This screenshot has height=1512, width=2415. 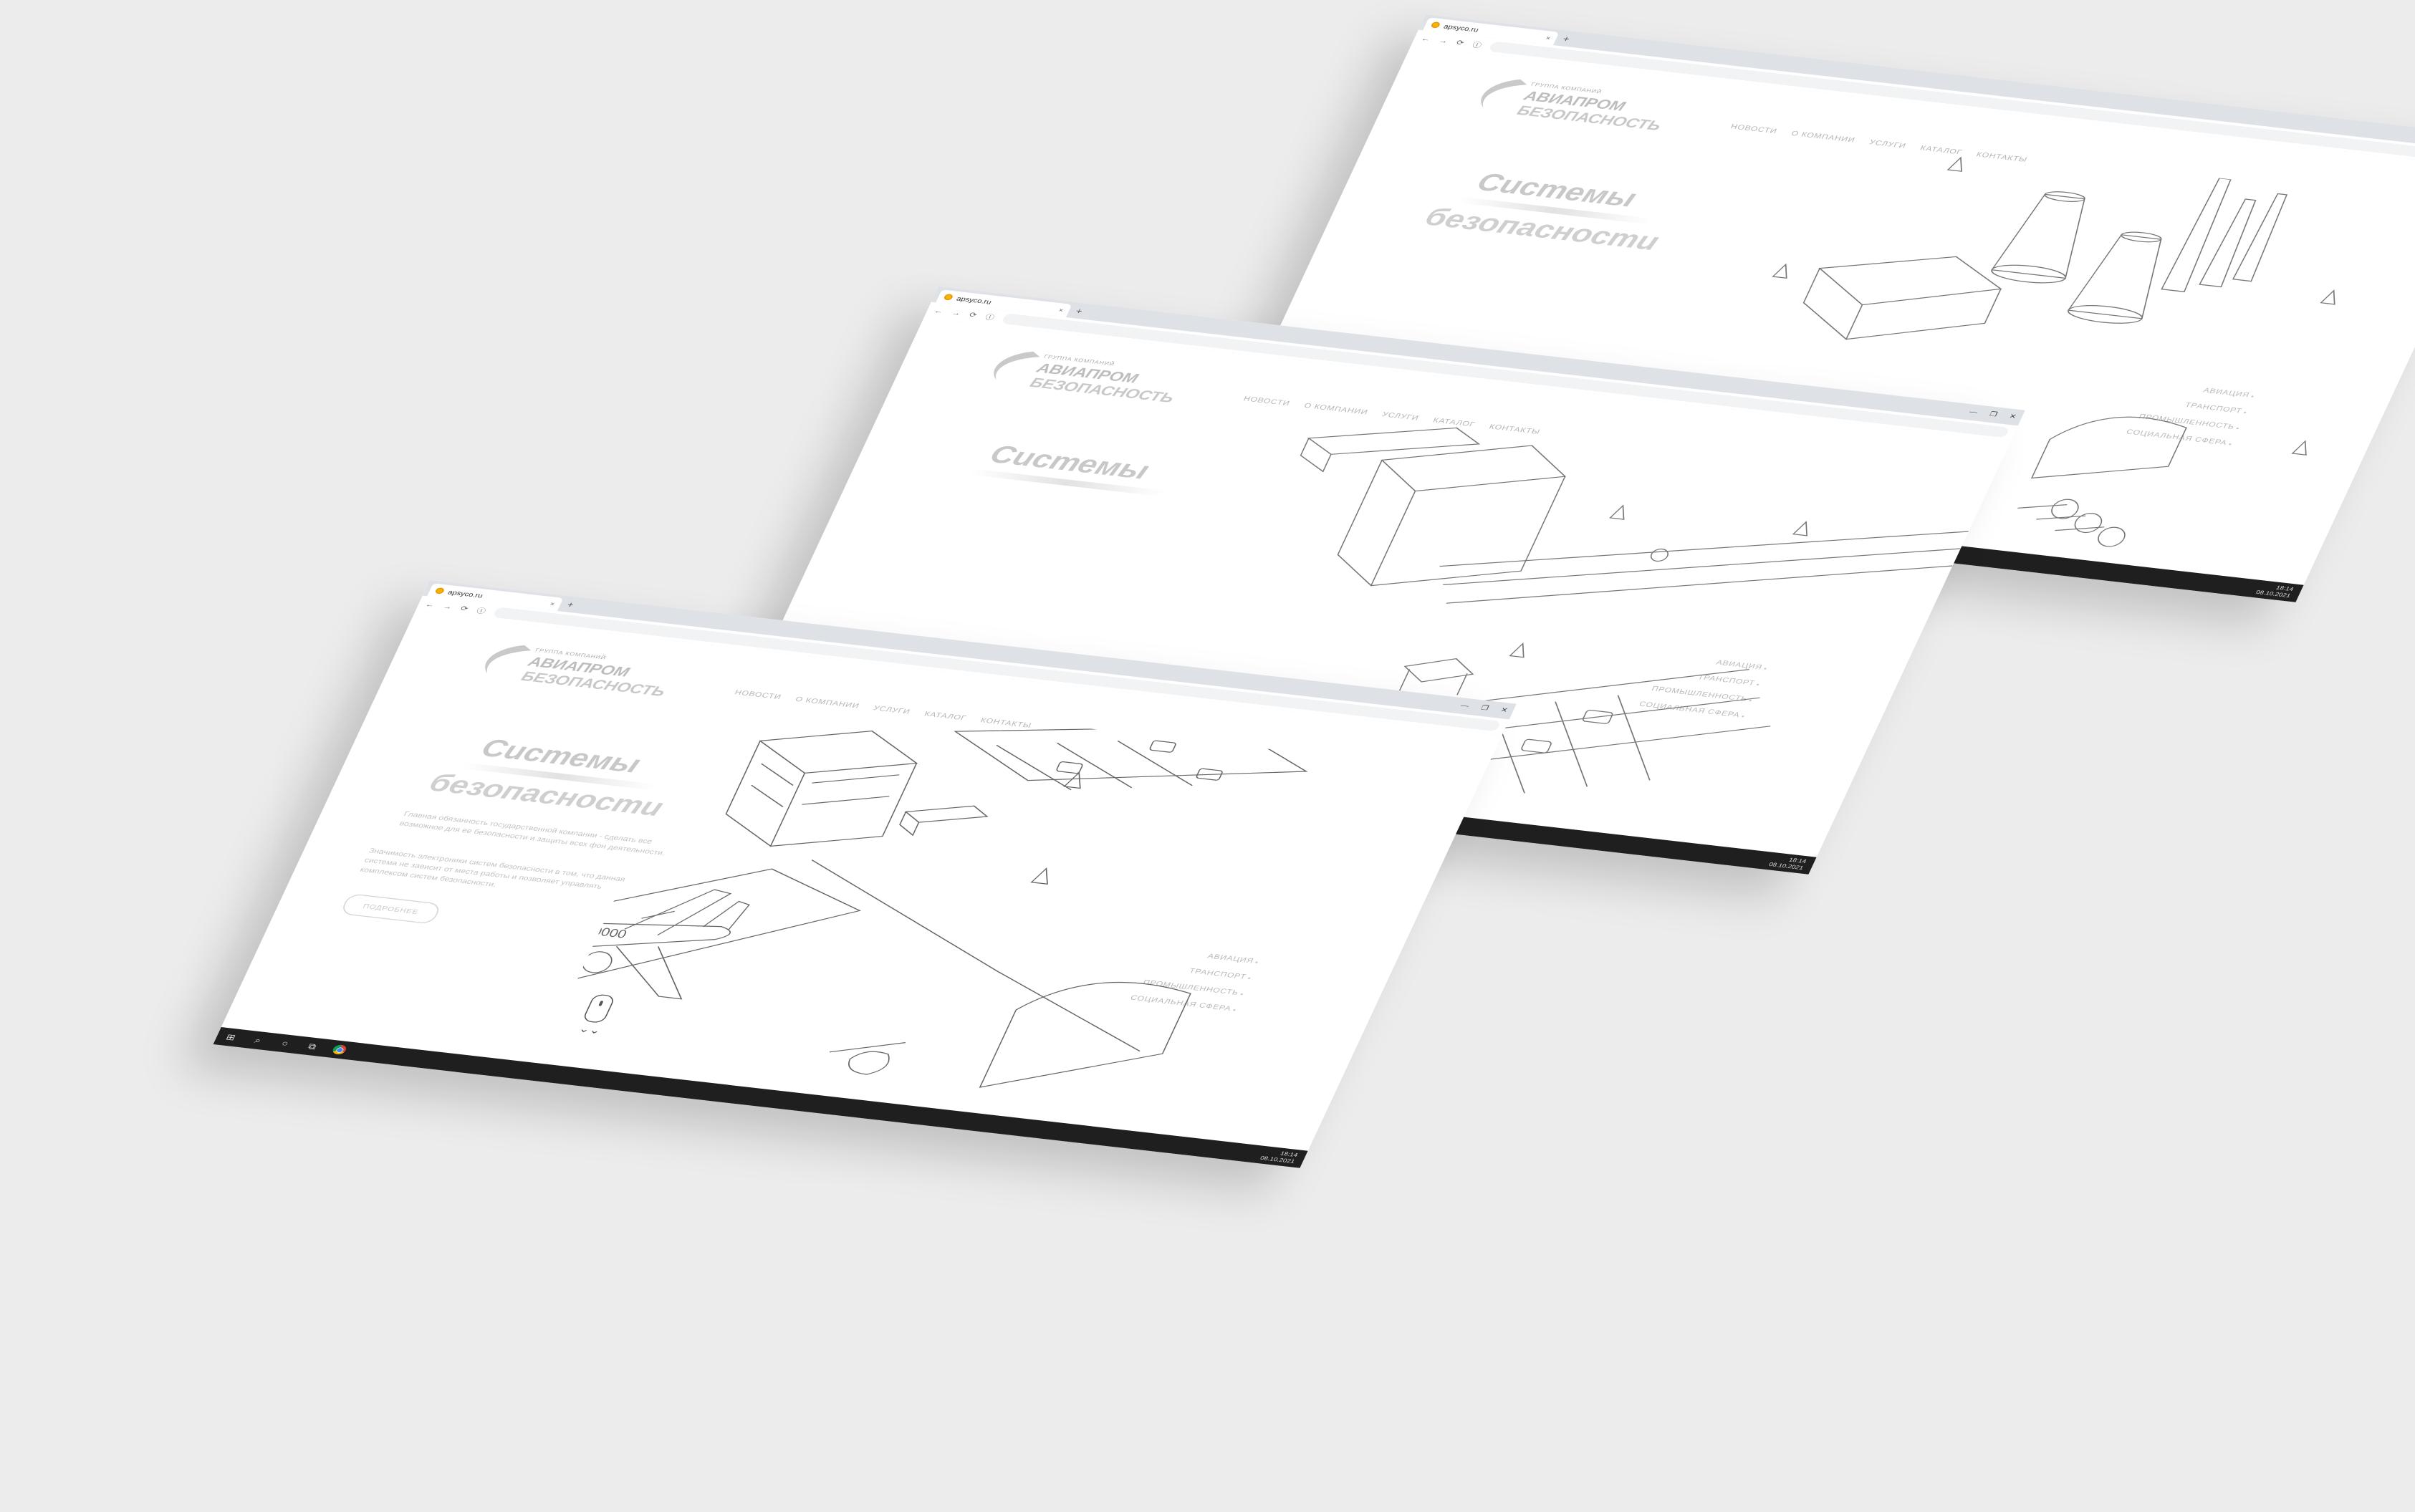 What do you see at coordinates (868, 1058) in the screenshot?
I see `helicopter` at bounding box center [868, 1058].